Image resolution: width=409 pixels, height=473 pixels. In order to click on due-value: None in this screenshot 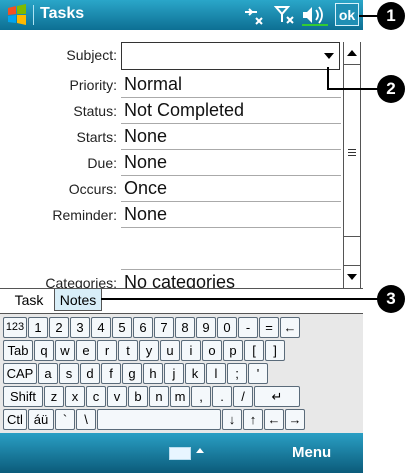, I will do `click(145, 162)`.